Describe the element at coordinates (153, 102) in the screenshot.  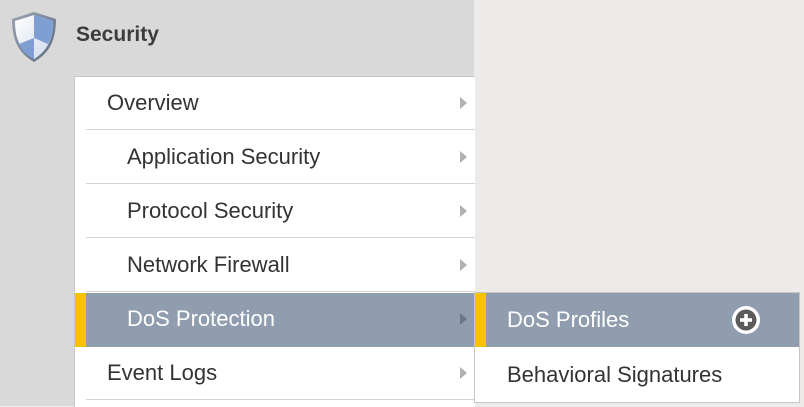
I see `menu-item-label: Overview` at that location.